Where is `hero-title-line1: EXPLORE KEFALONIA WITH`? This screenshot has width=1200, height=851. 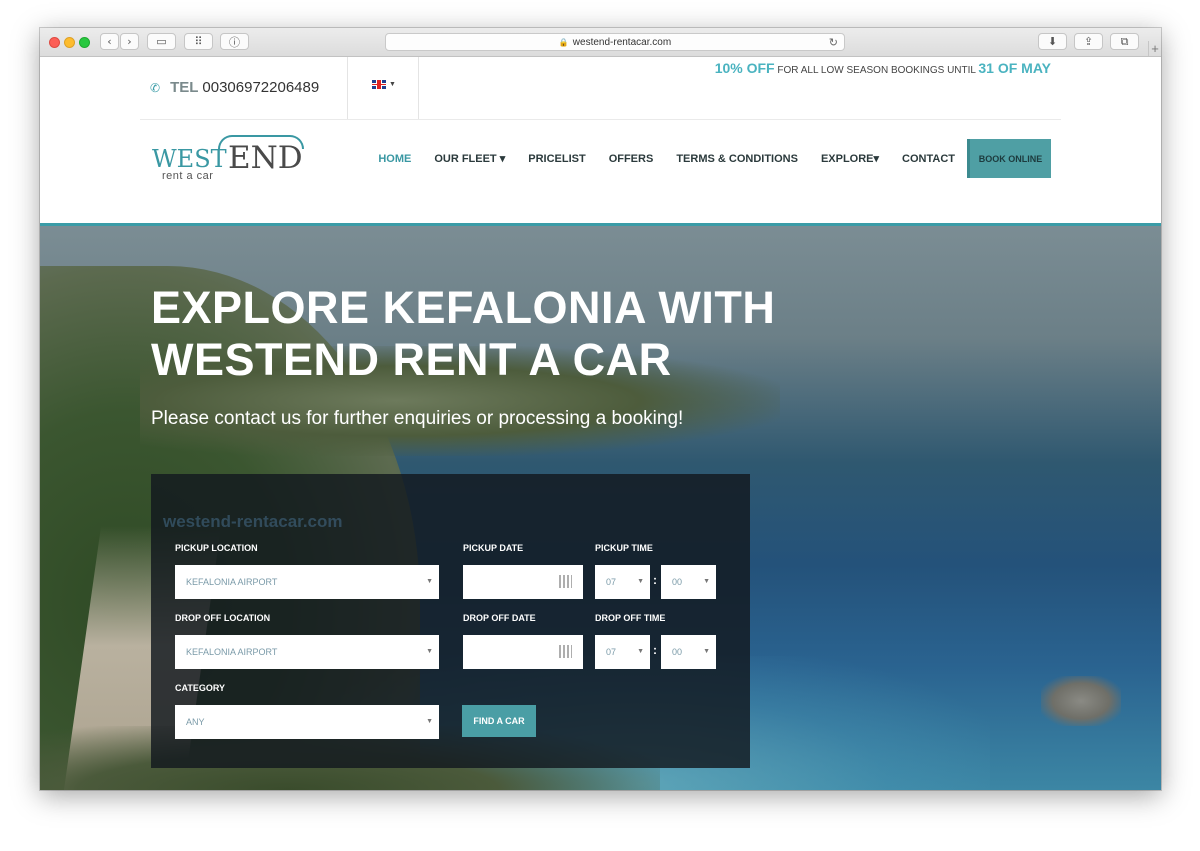 hero-title-line1: EXPLORE KEFALONIA WITH is located at coordinates (463, 307).